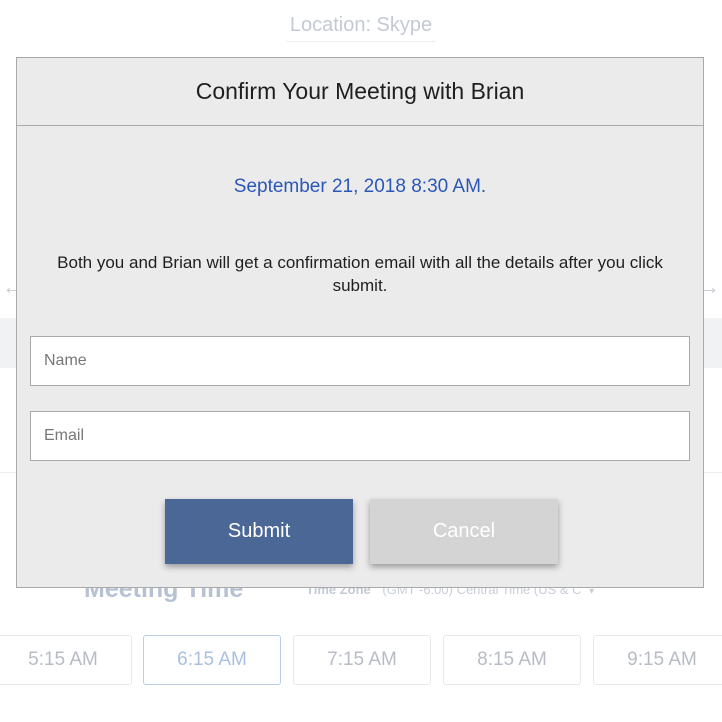  Describe the element at coordinates (66, 660) in the screenshot. I see `time-slot: 5:15 AM` at that location.